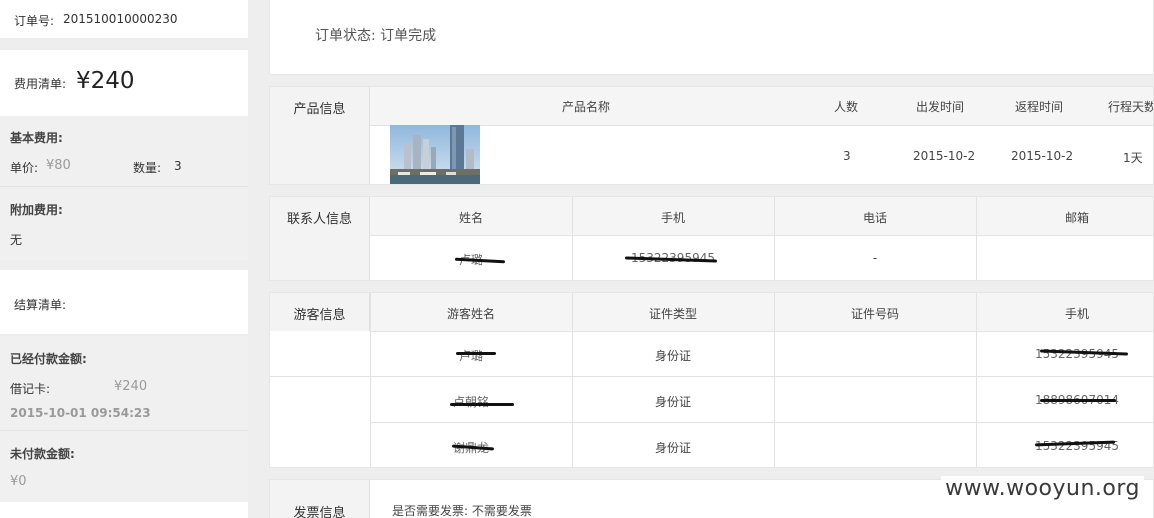 The width and height of the screenshot is (1154, 518). What do you see at coordinates (1077, 446) in the screenshot?
I see `tourist-mobile: 15322395945` at bounding box center [1077, 446].